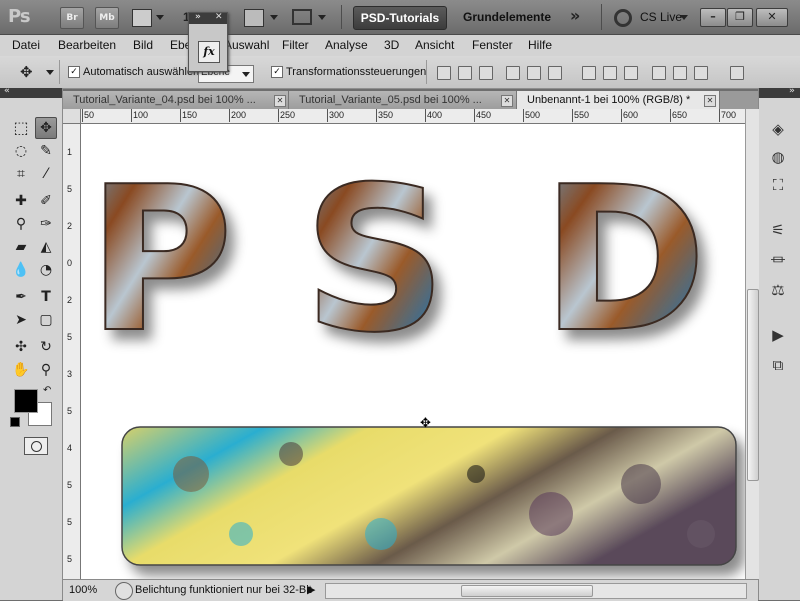 The image size is (800, 601). I want to click on distribute-vertical-center-icon, so click(610, 73).